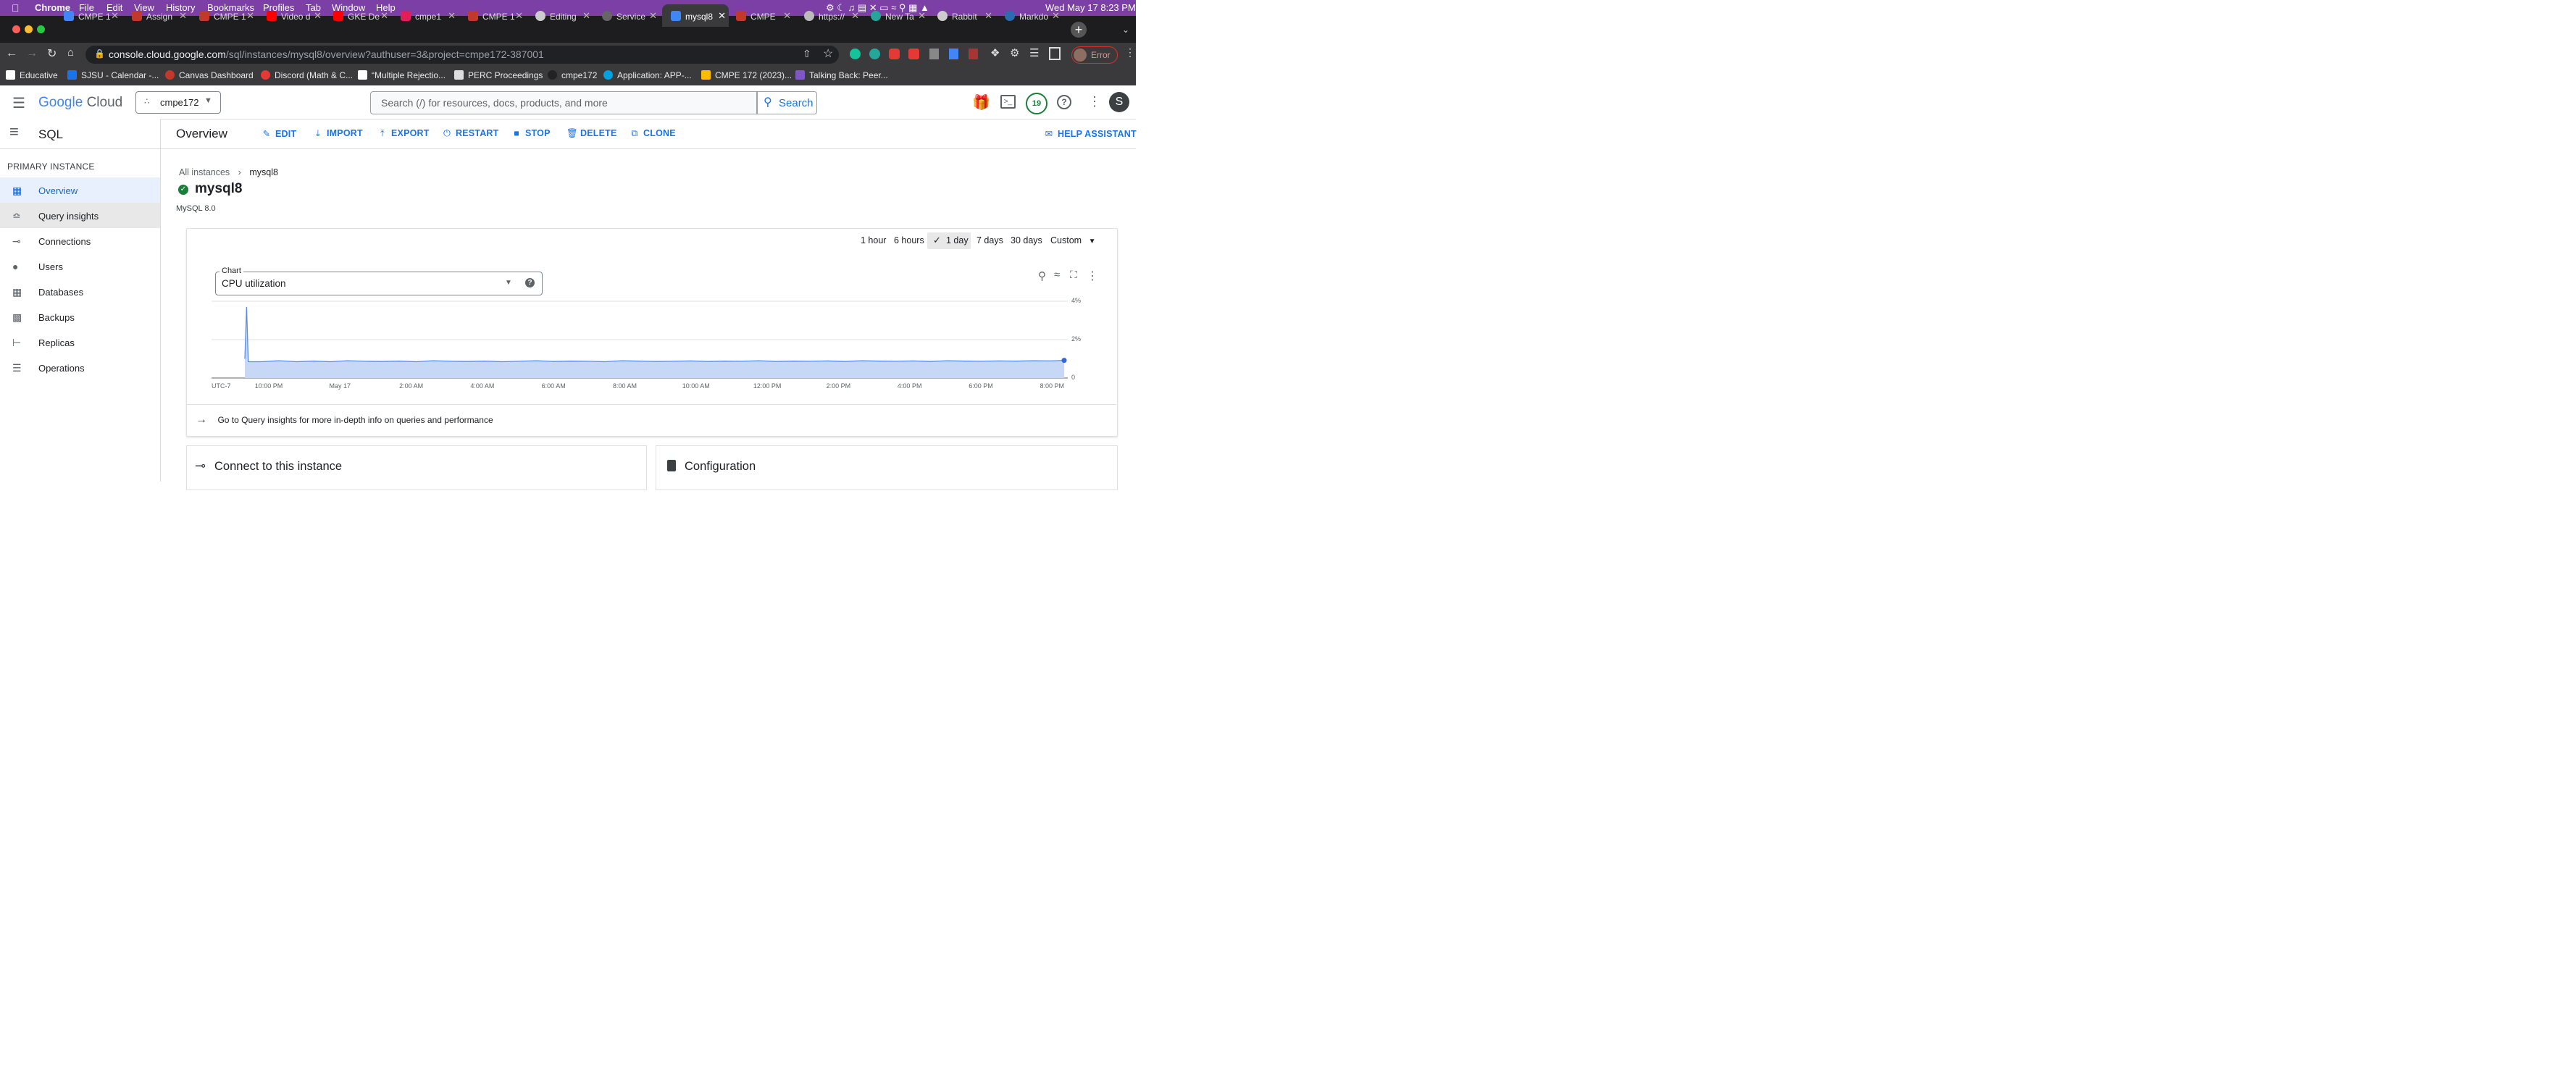 This screenshot has height=1092, width=2576. I want to click on cpu-area, so click(654, 342).